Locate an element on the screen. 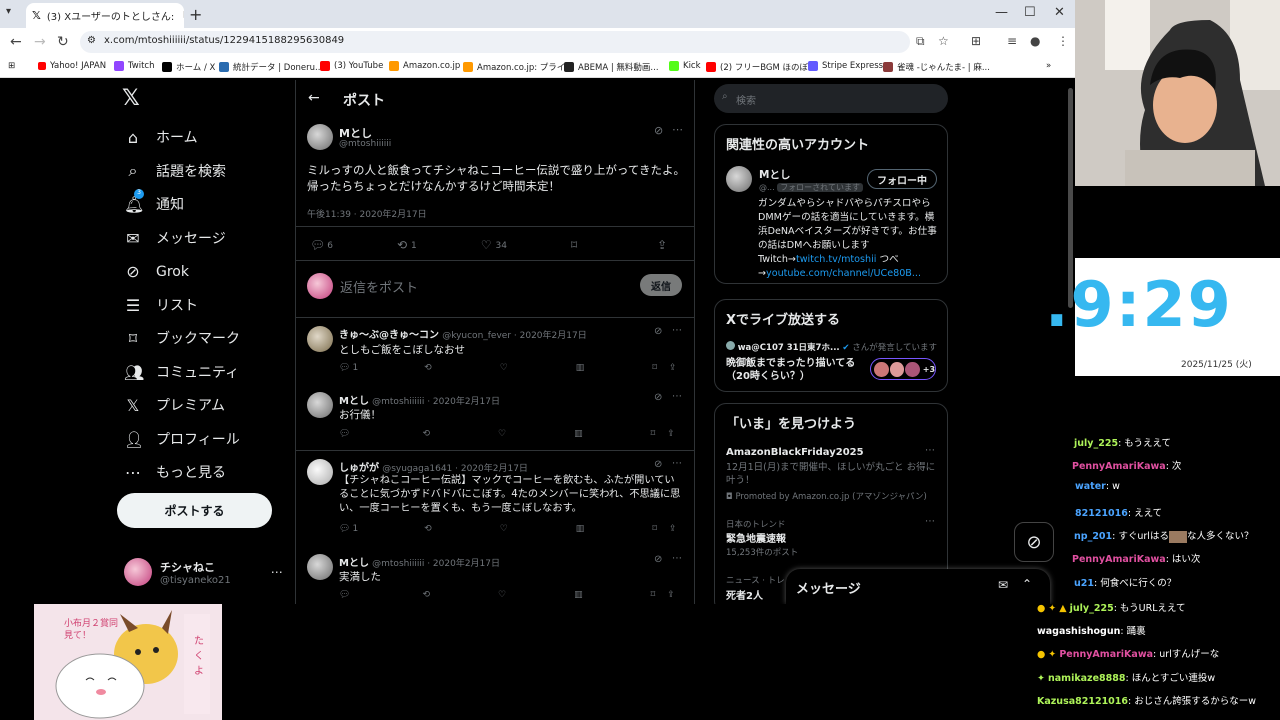 This screenshot has width=1280, height=720. trend-title: AmazonBlackFriday2025 is located at coordinates (795, 452).